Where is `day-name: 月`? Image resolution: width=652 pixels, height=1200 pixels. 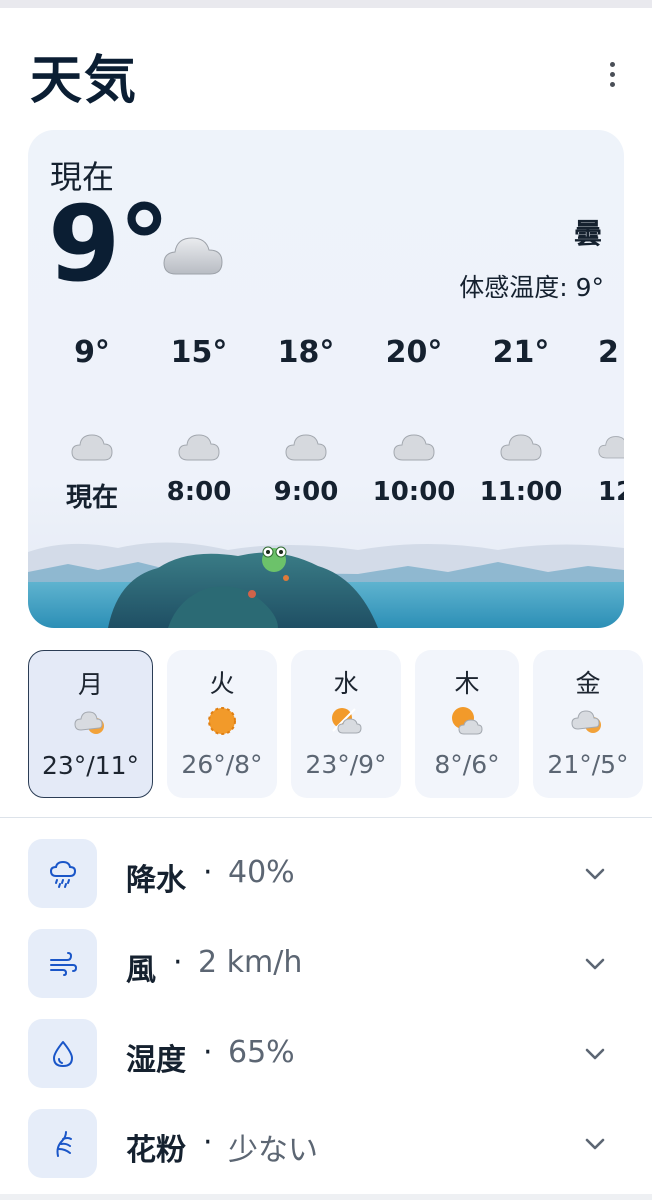 day-name: 月 is located at coordinates (90, 684).